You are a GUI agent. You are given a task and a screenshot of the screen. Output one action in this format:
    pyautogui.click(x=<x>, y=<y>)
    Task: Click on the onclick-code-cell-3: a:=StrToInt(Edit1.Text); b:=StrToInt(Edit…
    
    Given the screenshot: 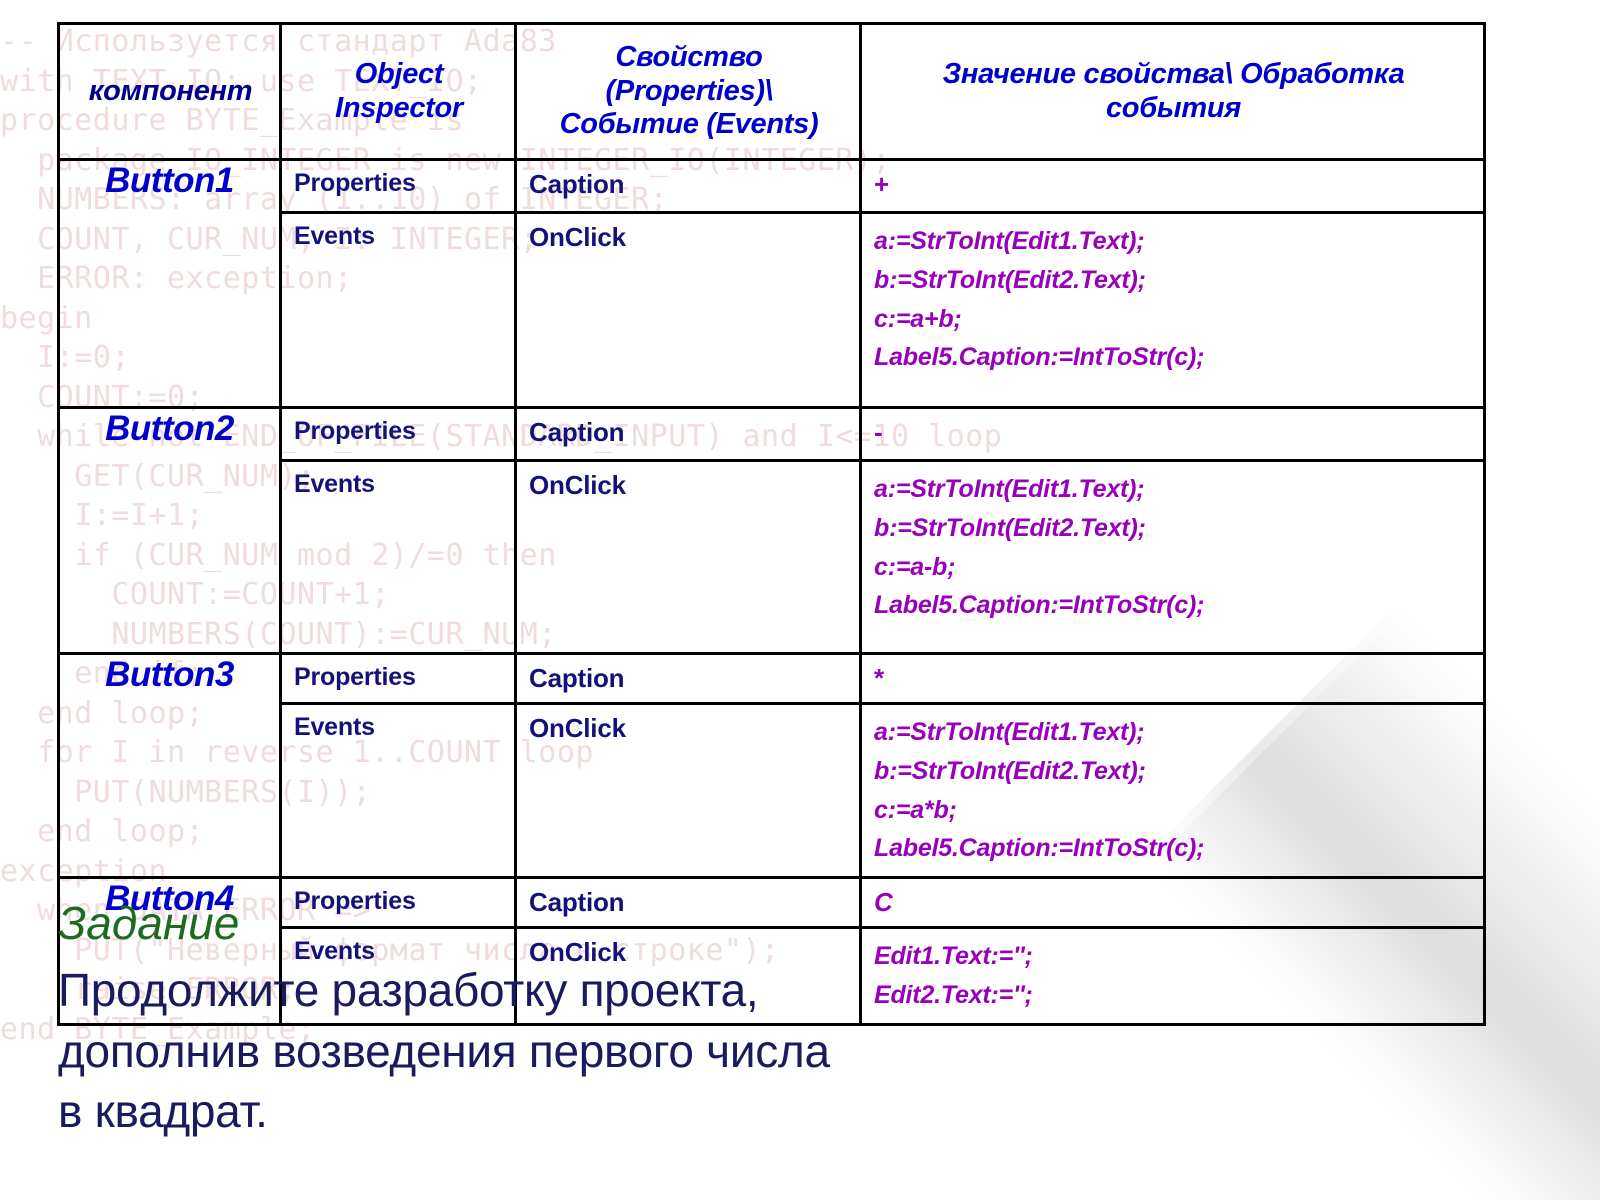 What is the action you would take?
    pyautogui.click(x=1172, y=790)
    